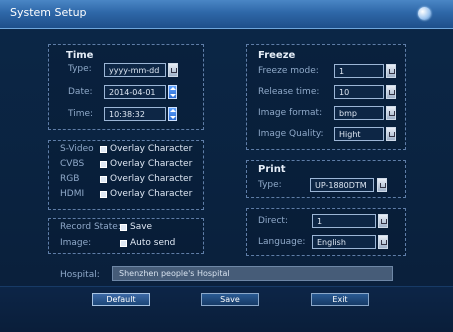 This screenshot has height=332, width=453. What do you see at coordinates (344, 242) in the screenshot?
I see `language-select: English` at bounding box center [344, 242].